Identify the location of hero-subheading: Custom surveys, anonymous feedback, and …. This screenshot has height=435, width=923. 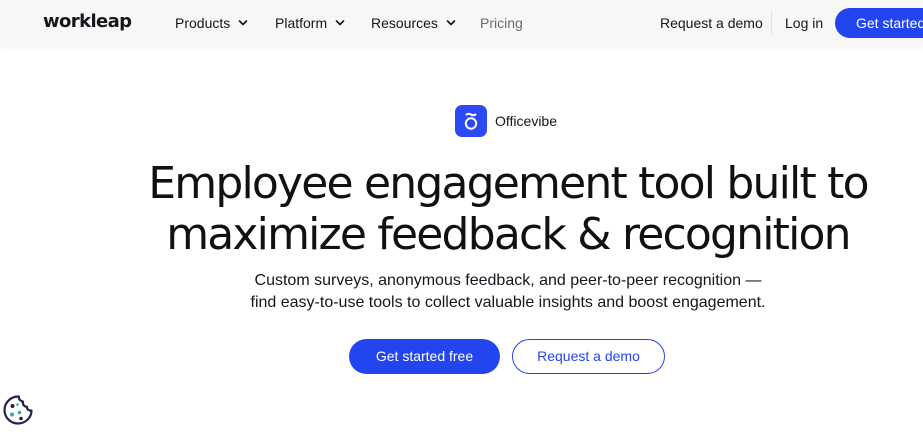
(461, 292).